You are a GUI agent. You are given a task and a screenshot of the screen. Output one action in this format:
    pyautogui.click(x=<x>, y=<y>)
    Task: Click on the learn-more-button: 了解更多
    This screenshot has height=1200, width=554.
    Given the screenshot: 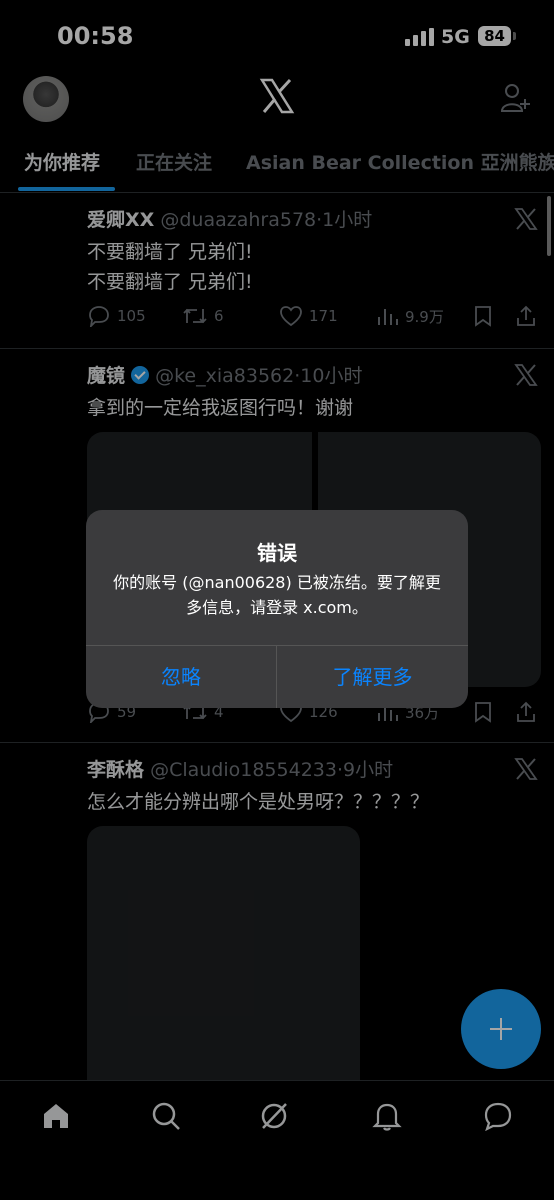 What is the action you would take?
    pyautogui.click(x=372, y=677)
    